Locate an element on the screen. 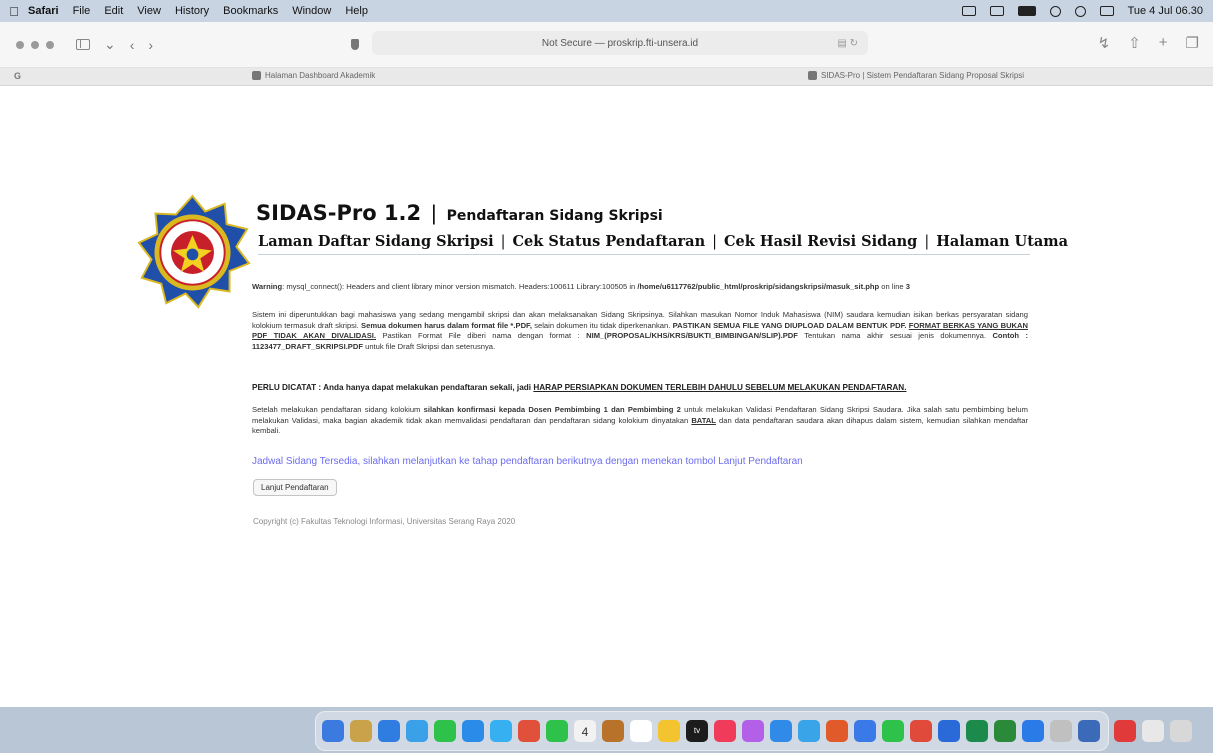 The image size is (1213, 753). warning-label: Warning is located at coordinates (267, 286).